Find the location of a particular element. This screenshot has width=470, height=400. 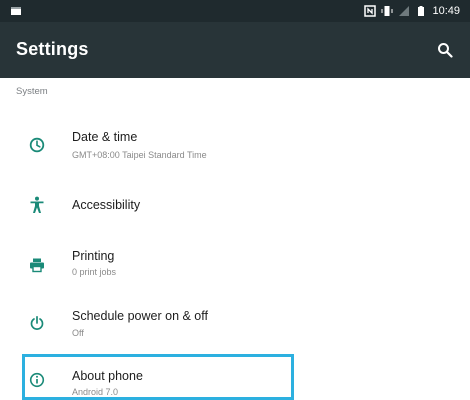

item-subtitle: Off is located at coordinates (78, 333).